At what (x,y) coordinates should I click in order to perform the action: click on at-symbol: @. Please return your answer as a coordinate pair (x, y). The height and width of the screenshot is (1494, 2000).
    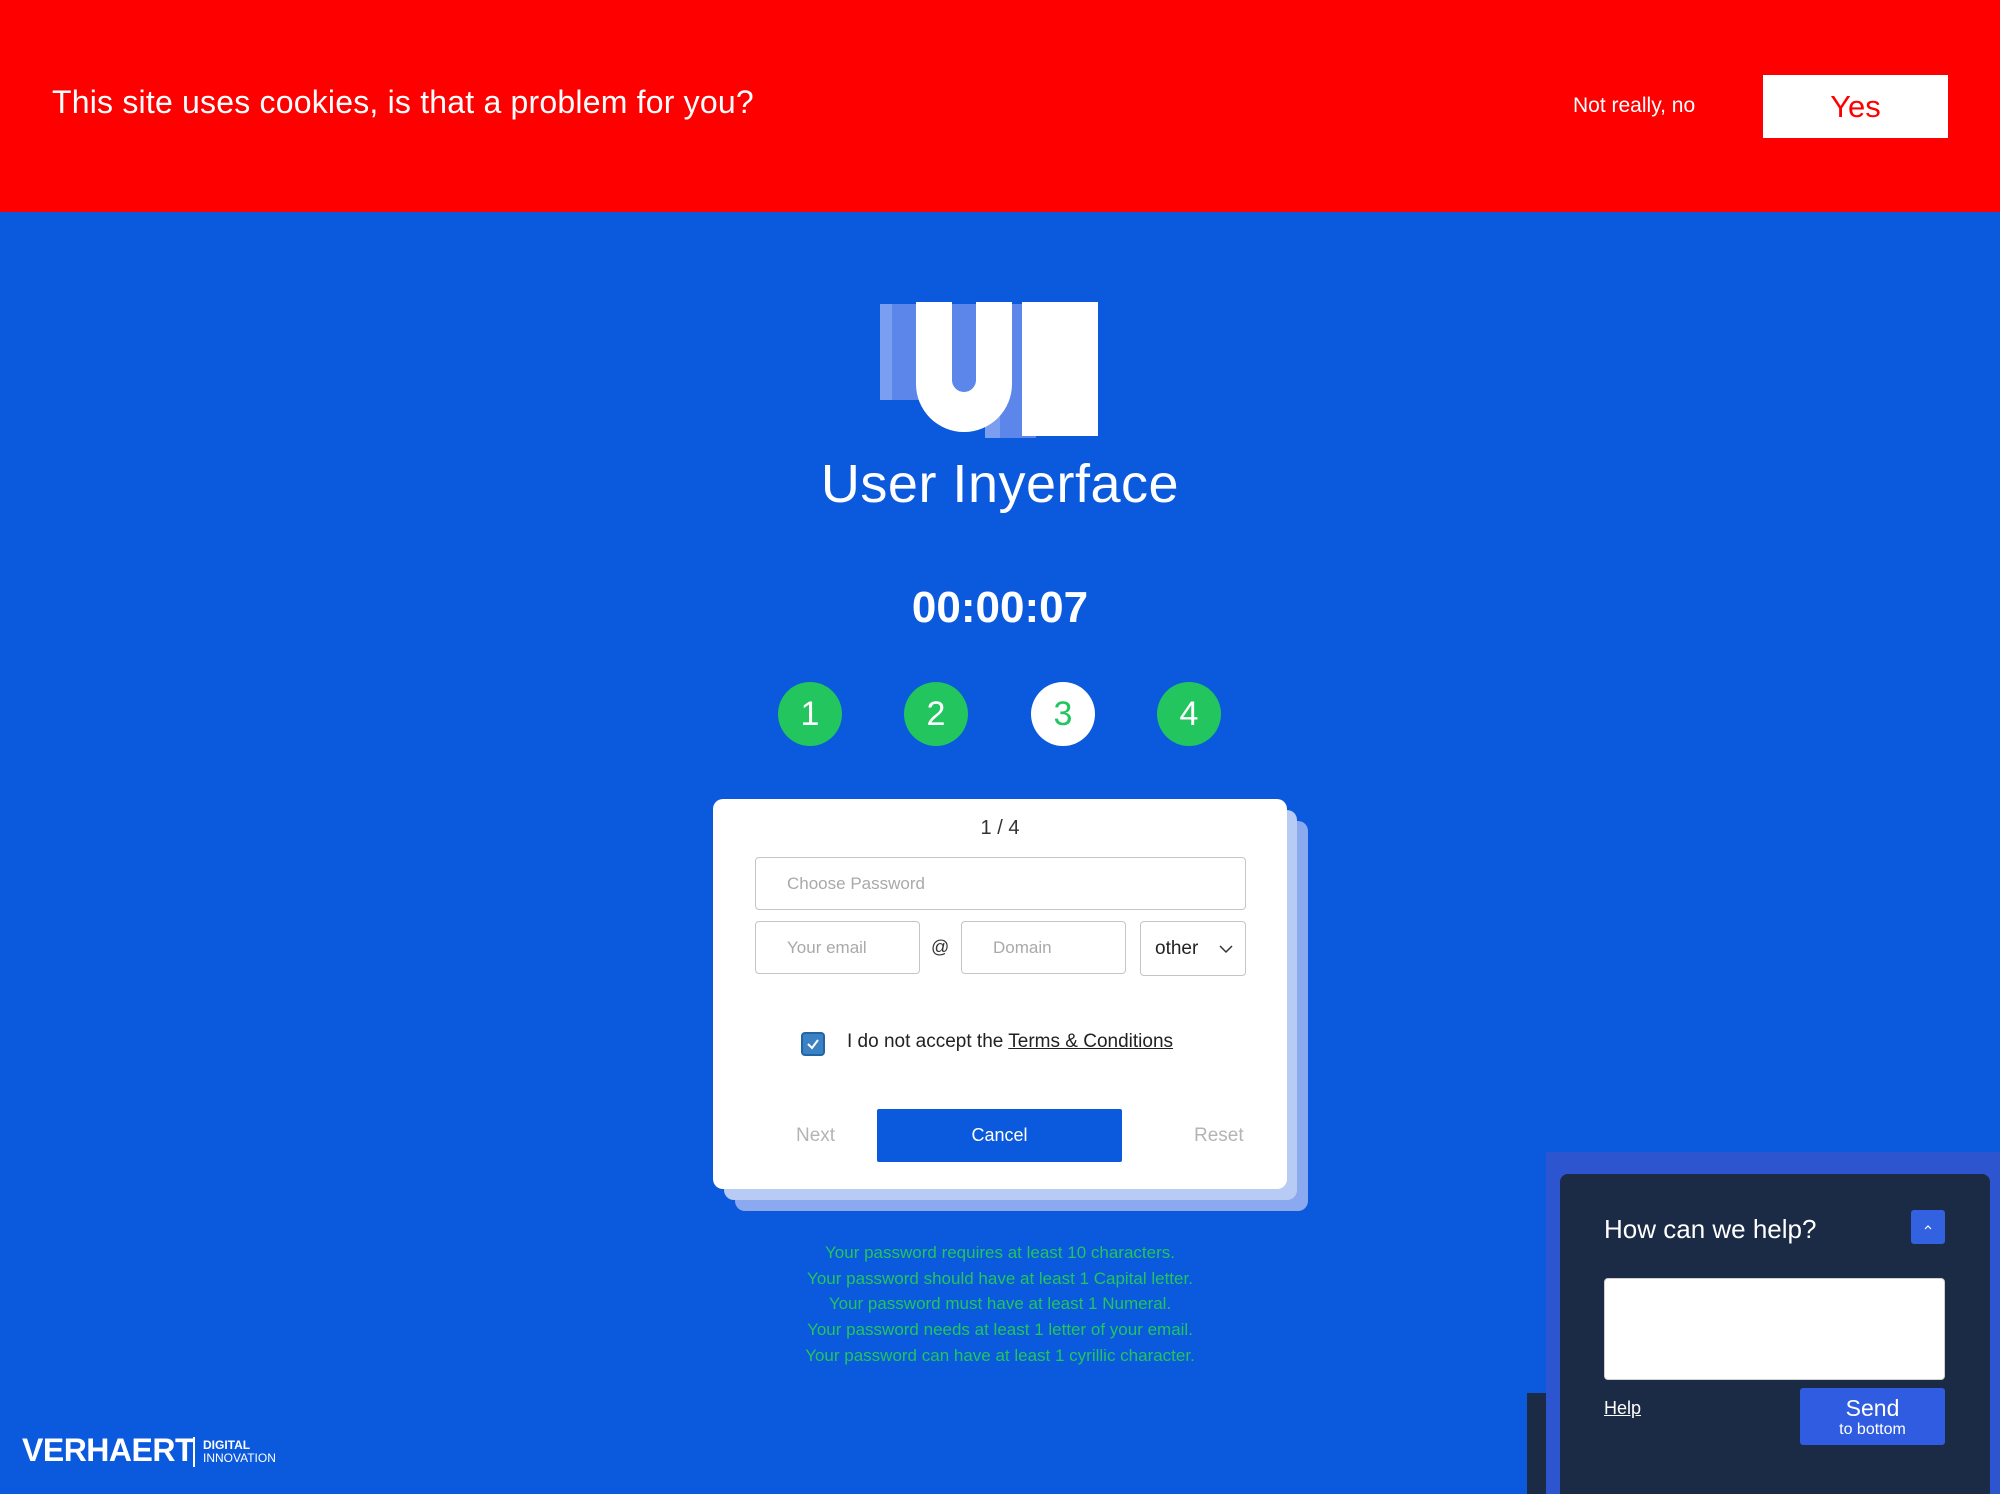
    Looking at the image, I should click on (940, 947).